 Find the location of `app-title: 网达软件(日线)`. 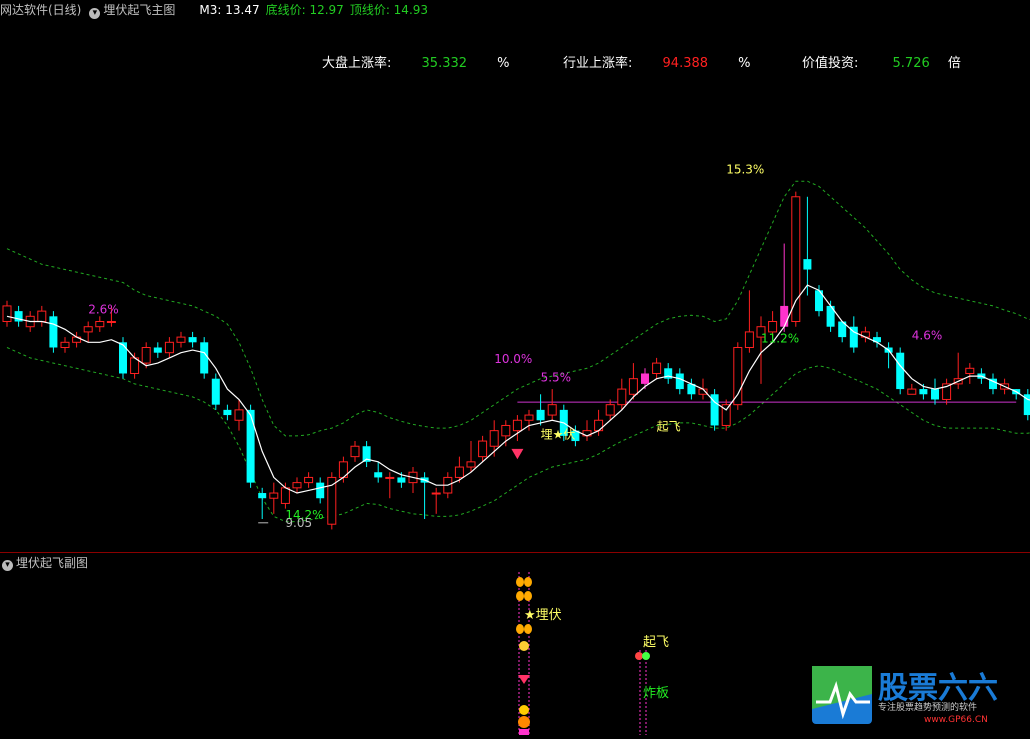

app-title: 网达软件(日线) is located at coordinates (41, 10).